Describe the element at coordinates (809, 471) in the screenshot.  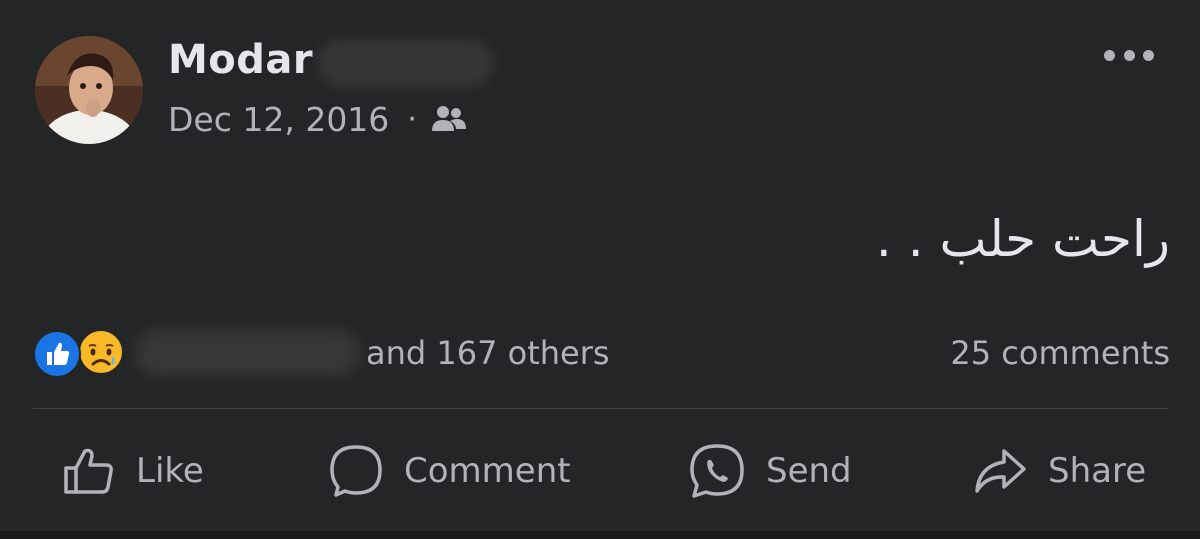
I see `send-label: Send` at that location.